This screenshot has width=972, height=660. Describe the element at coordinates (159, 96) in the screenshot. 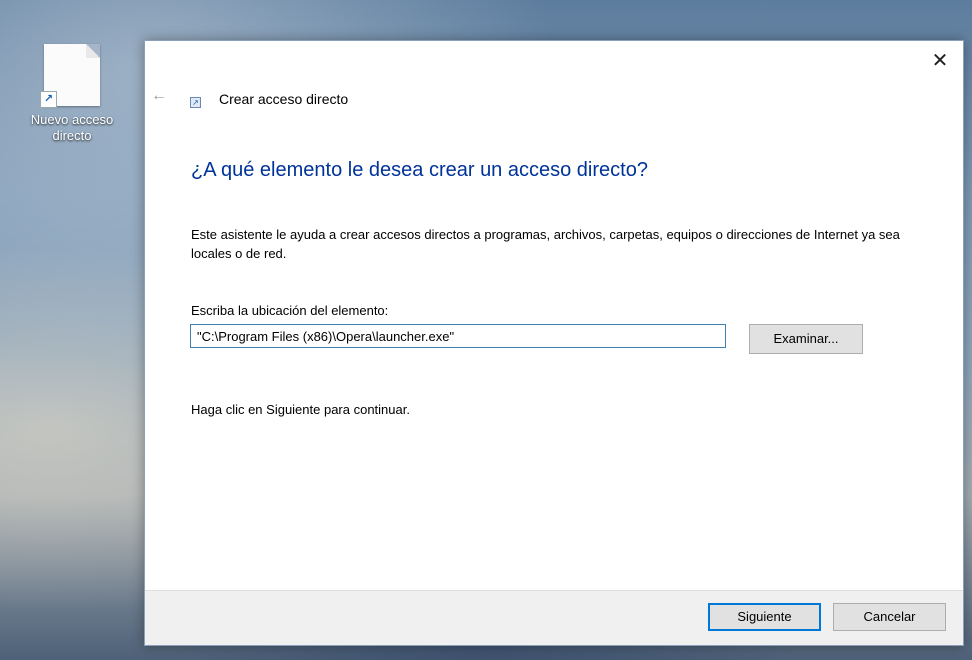

I see `back-arrow-icon: ←` at that location.